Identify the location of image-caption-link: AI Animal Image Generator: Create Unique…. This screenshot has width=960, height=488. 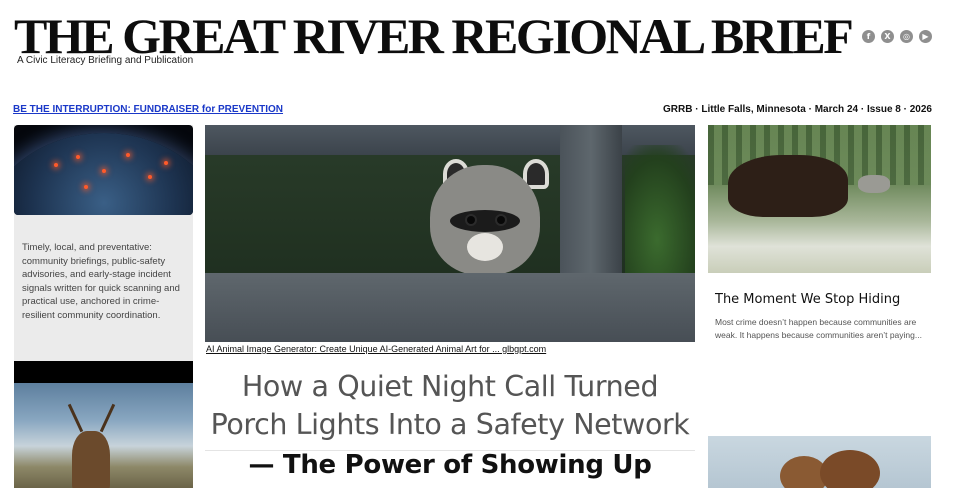
(376, 349).